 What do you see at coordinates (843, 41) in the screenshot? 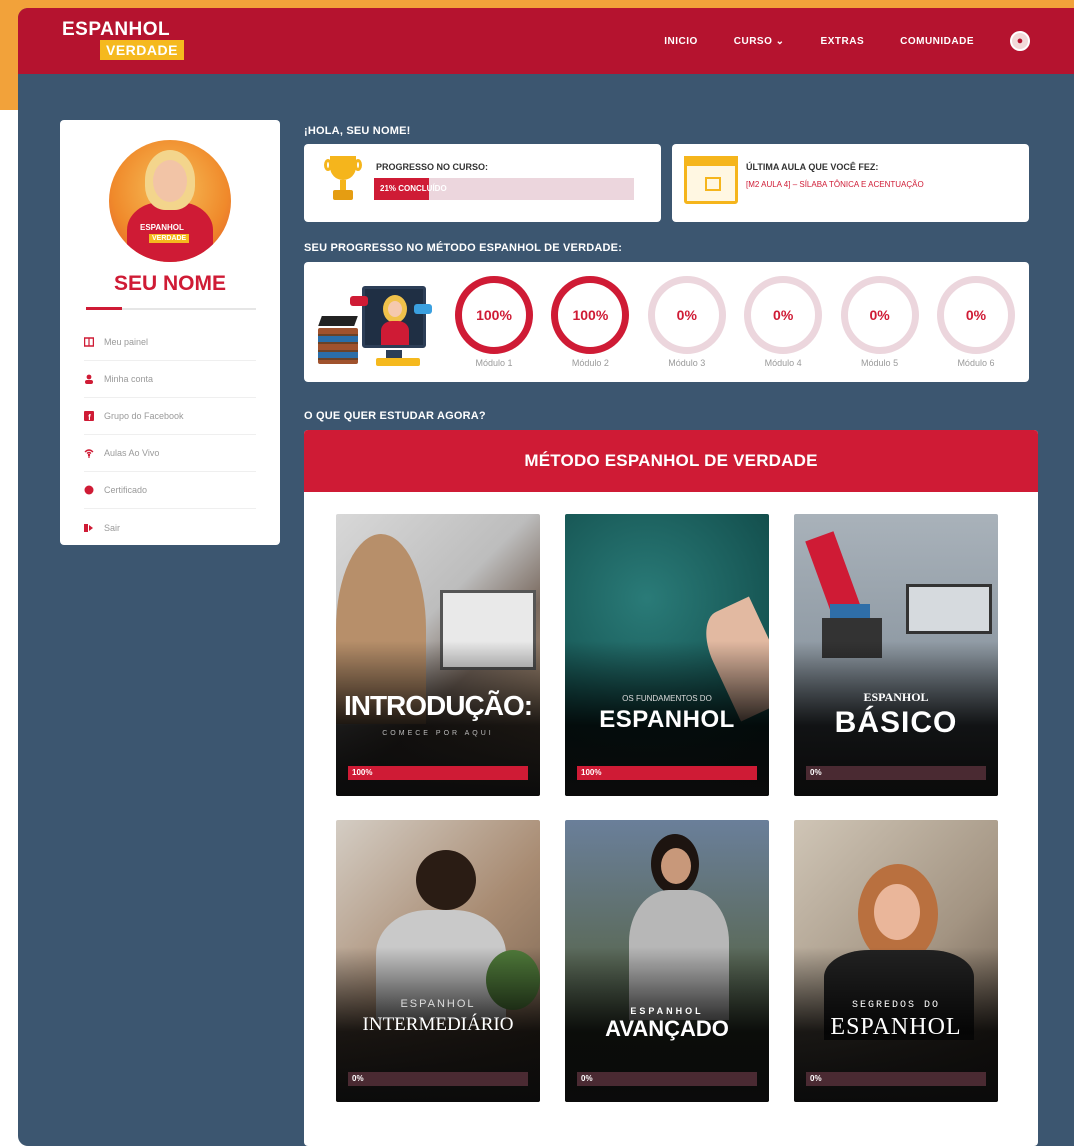
I see `nav-extras: EXTRAS` at bounding box center [843, 41].